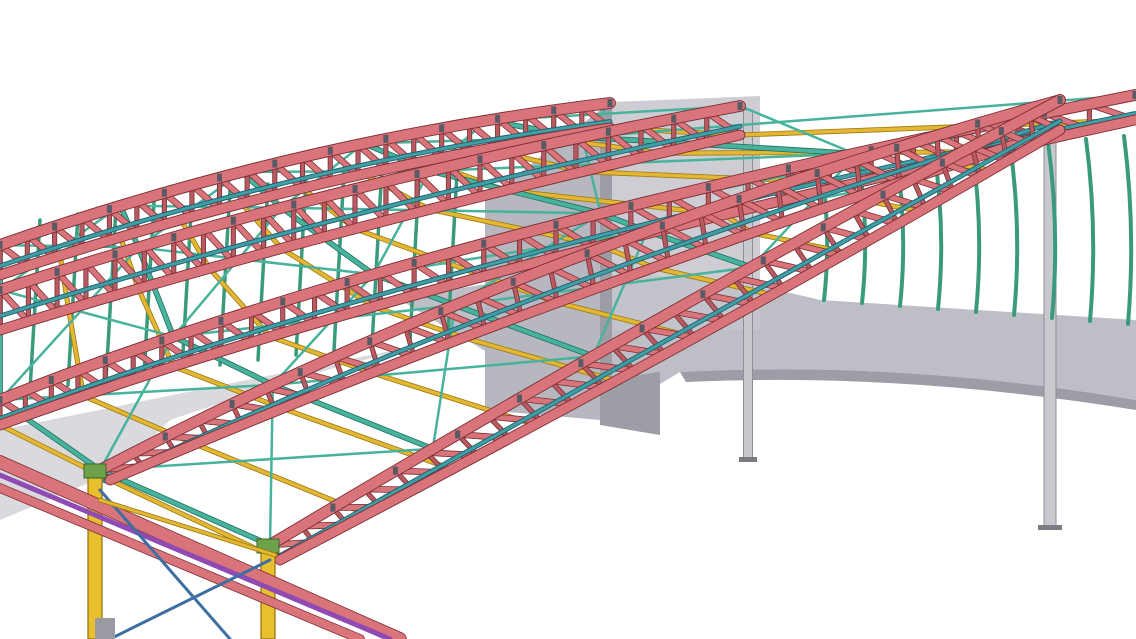 The width and height of the screenshot is (1136, 639). I want to click on edge-beam-front, so click(203, 547).